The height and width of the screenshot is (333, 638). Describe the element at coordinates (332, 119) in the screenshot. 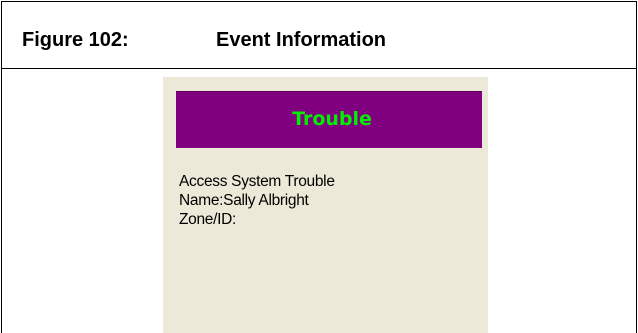

I see `event-status-label: Trouble` at that location.